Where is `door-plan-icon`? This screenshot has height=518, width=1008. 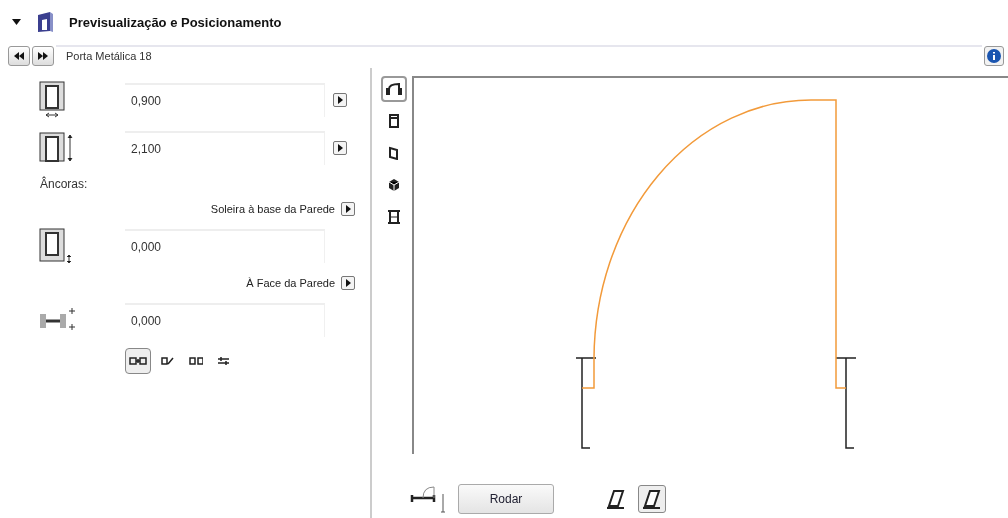 door-plan-icon is located at coordinates (394, 89).